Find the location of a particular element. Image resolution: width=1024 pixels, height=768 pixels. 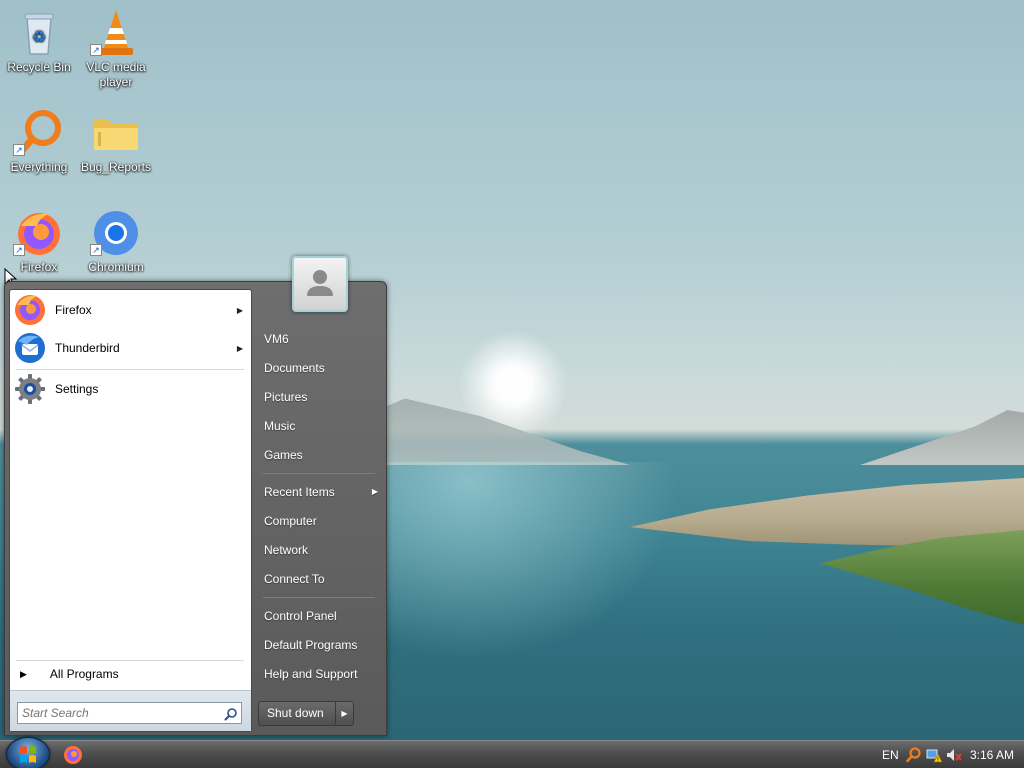

right-item-label: Default Programs is located at coordinates (311, 645).